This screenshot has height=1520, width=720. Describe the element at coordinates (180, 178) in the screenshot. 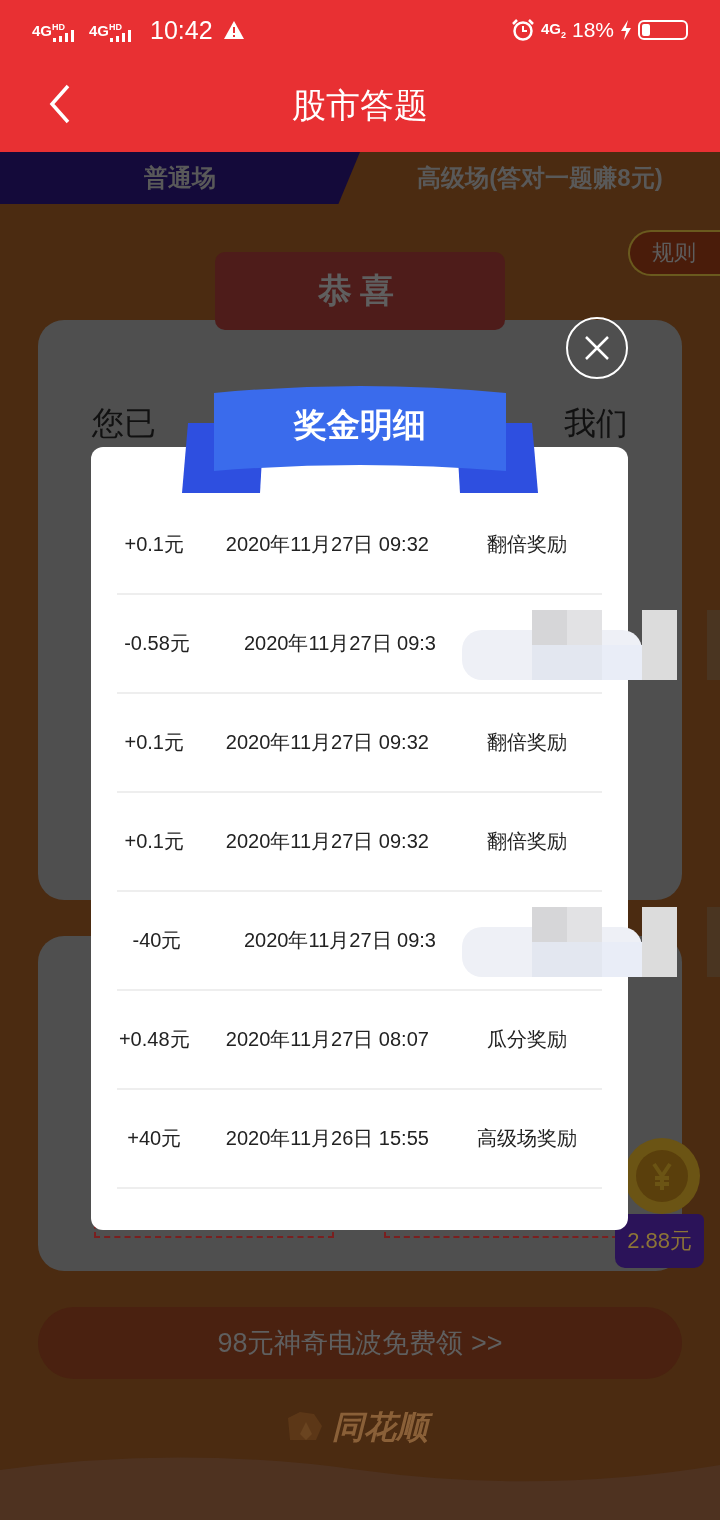

I see `tab: 普通场` at that location.